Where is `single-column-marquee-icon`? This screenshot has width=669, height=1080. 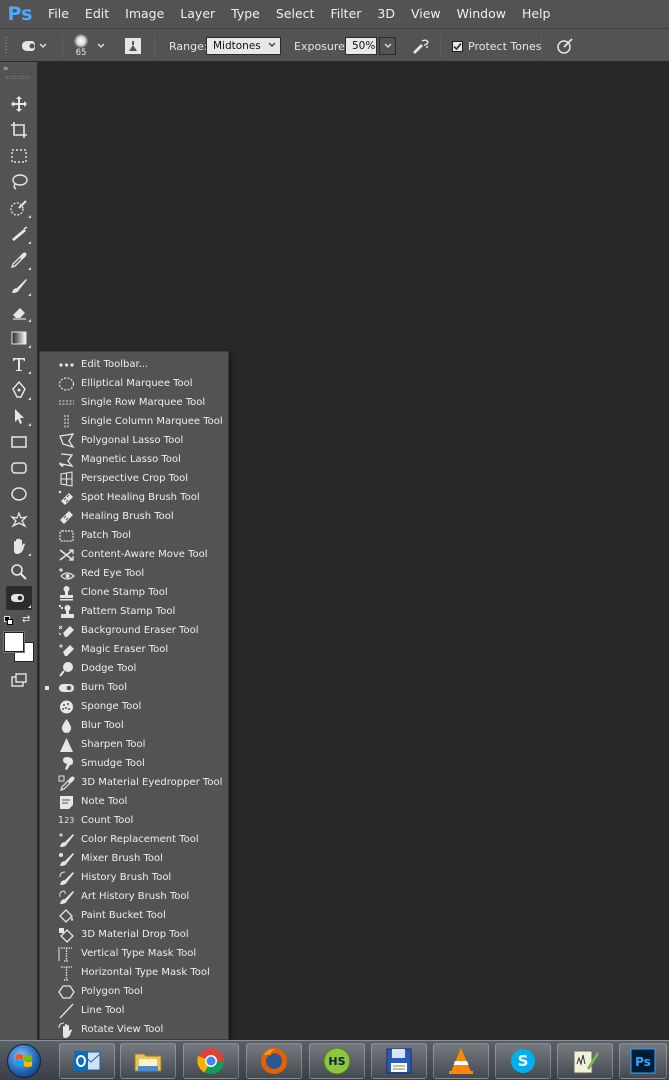
single-column-marquee-icon is located at coordinates (66, 421).